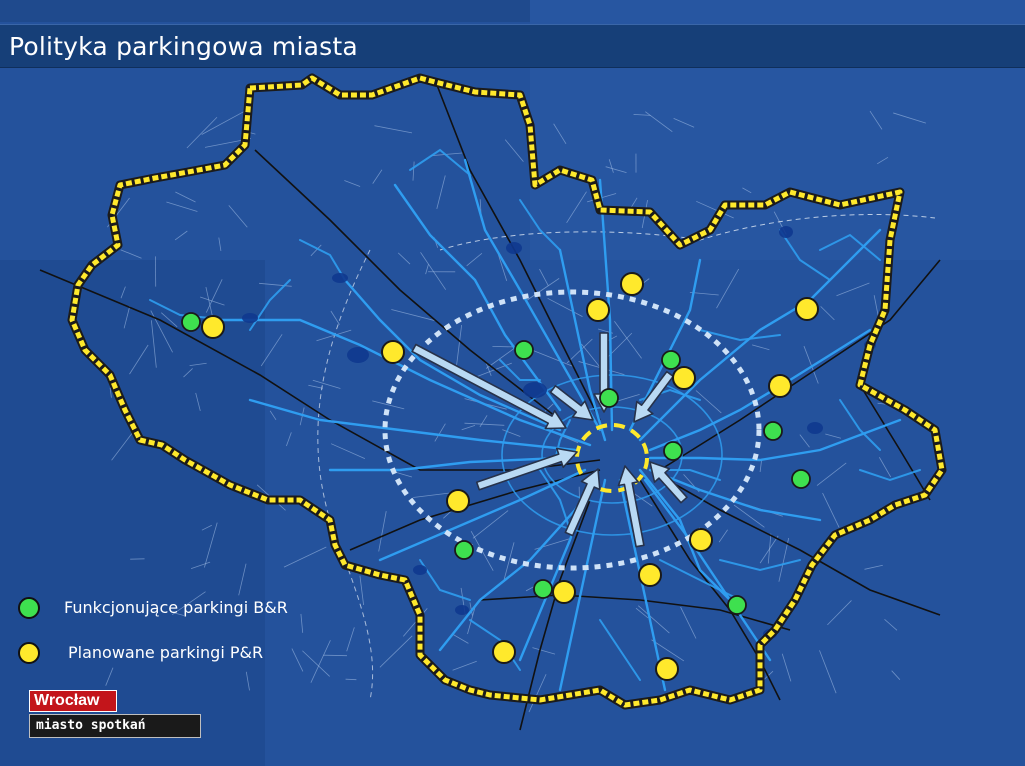 This screenshot has width=1025, height=766. Describe the element at coordinates (73, 701) in the screenshot. I see `logo-top: Wrocław` at that location.